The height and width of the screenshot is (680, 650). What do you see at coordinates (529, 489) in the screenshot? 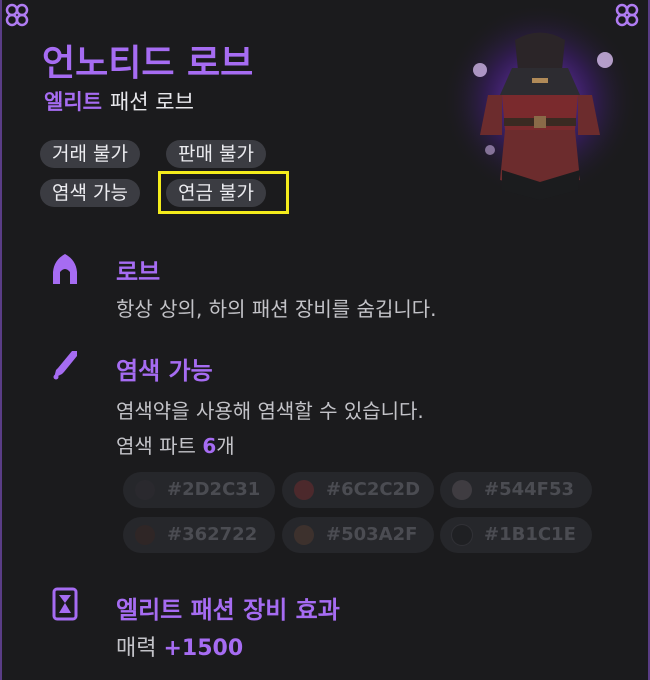
I see `dye-color-code: #544F53` at bounding box center [529, 489].